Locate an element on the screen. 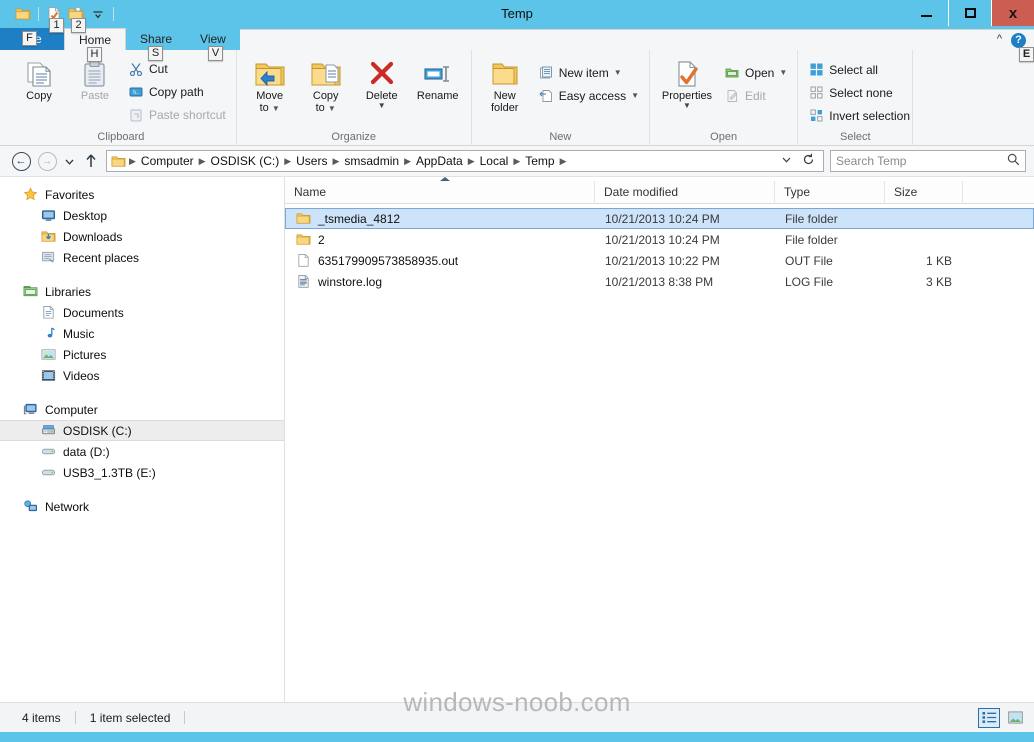 This screenshot has width=1034, height=742. select-none-button: Select none is located at coordinates (859, 92).